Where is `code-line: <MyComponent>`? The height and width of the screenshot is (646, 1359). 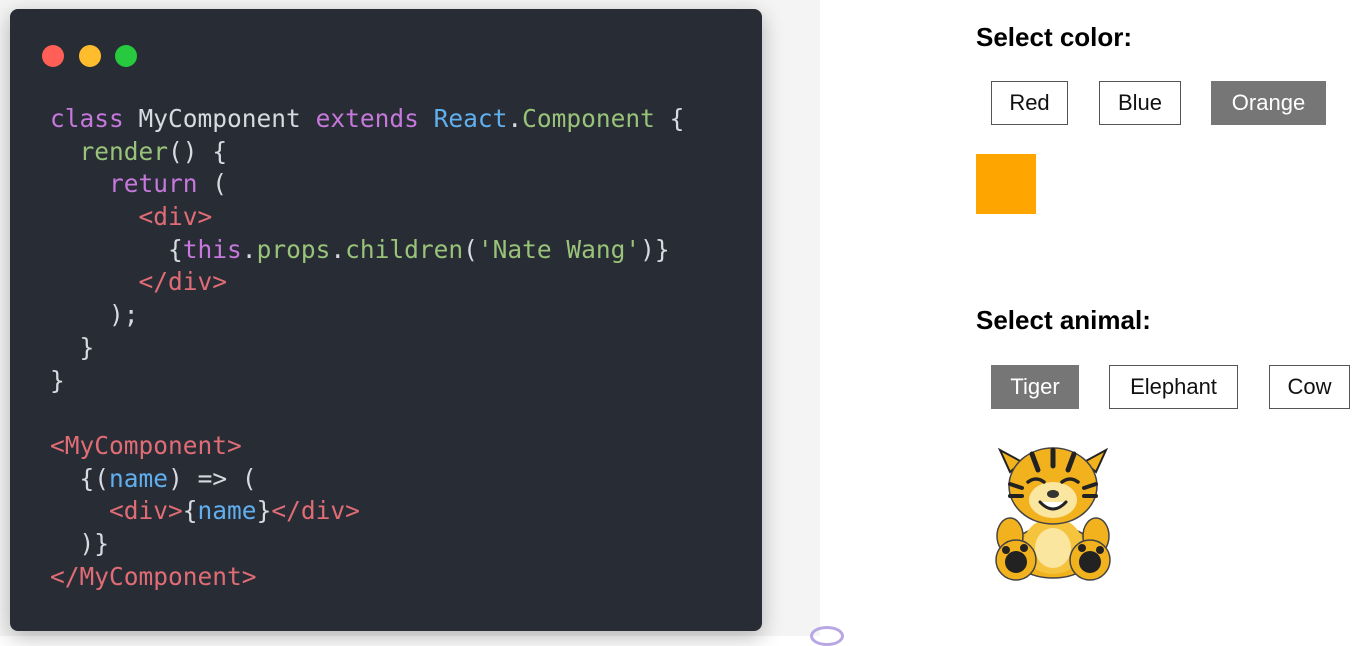 code-line: <MyComponent> is located at coordinates (146, 445).